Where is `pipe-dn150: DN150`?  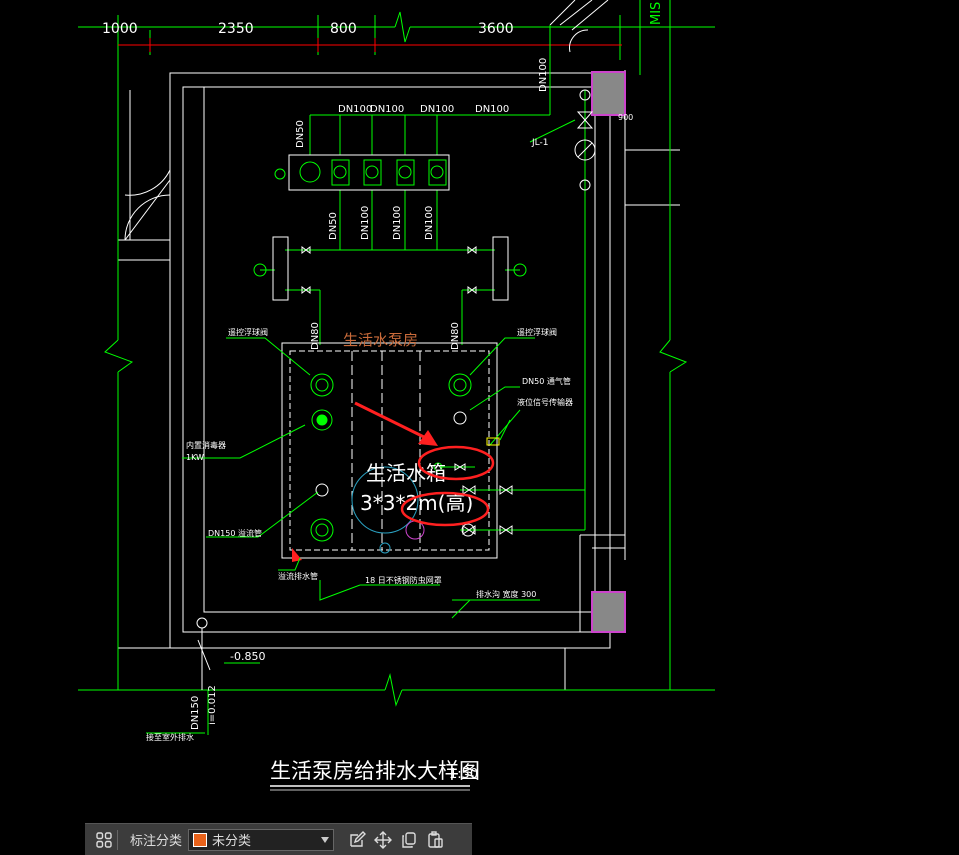
pipe-dn150: DN150 is located at coordinates (195, 713).